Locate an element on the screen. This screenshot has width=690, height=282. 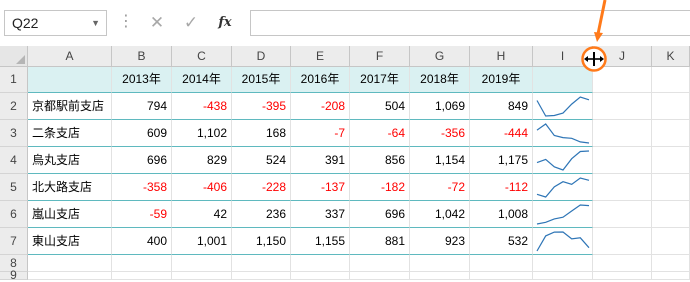
row-header-4: 4 is located at coordinates (14, 160).